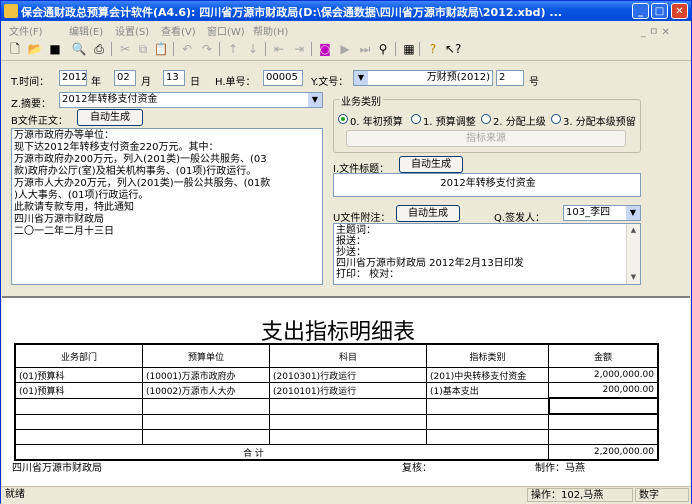  What do you see at coordinates (161, 49) in the screenshot?
I see `paste-icon: 📋` at bounding box center [161, 49].